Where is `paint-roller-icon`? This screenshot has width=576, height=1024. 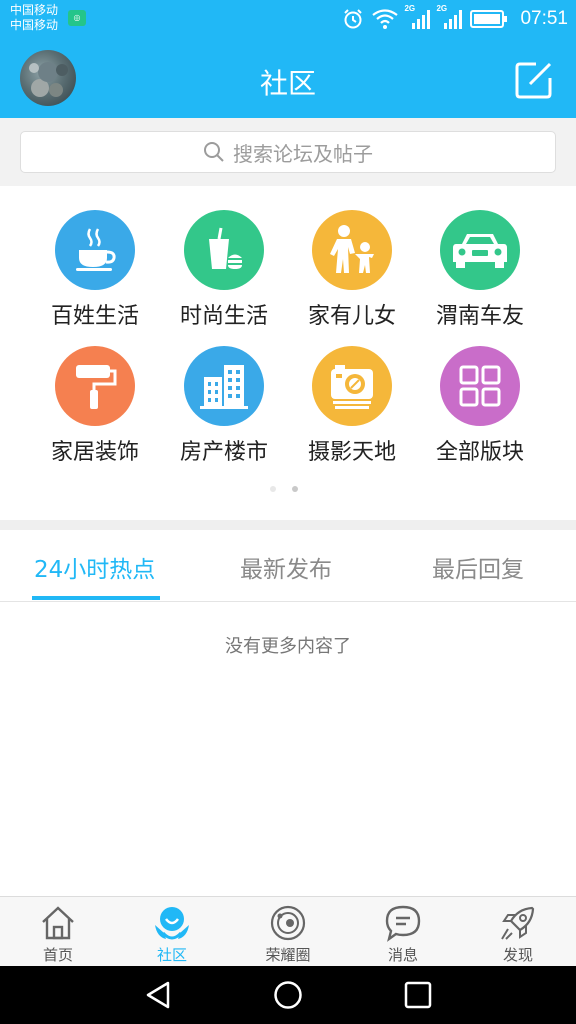
paint-roller-icon is located at coordinates (96, 387).